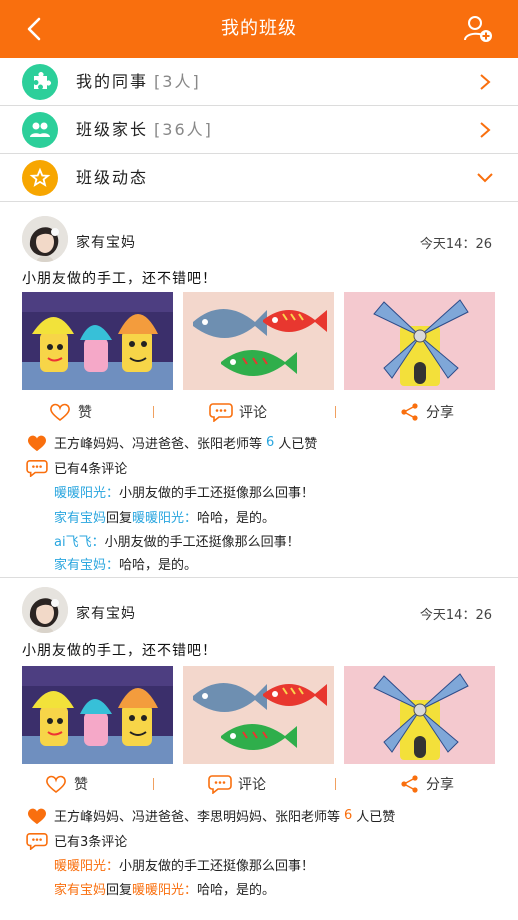 This screenshot has height=920, width=518. I want to click on comment-item: 家有宝妈：哈哈，是的。, so click(125, 563).